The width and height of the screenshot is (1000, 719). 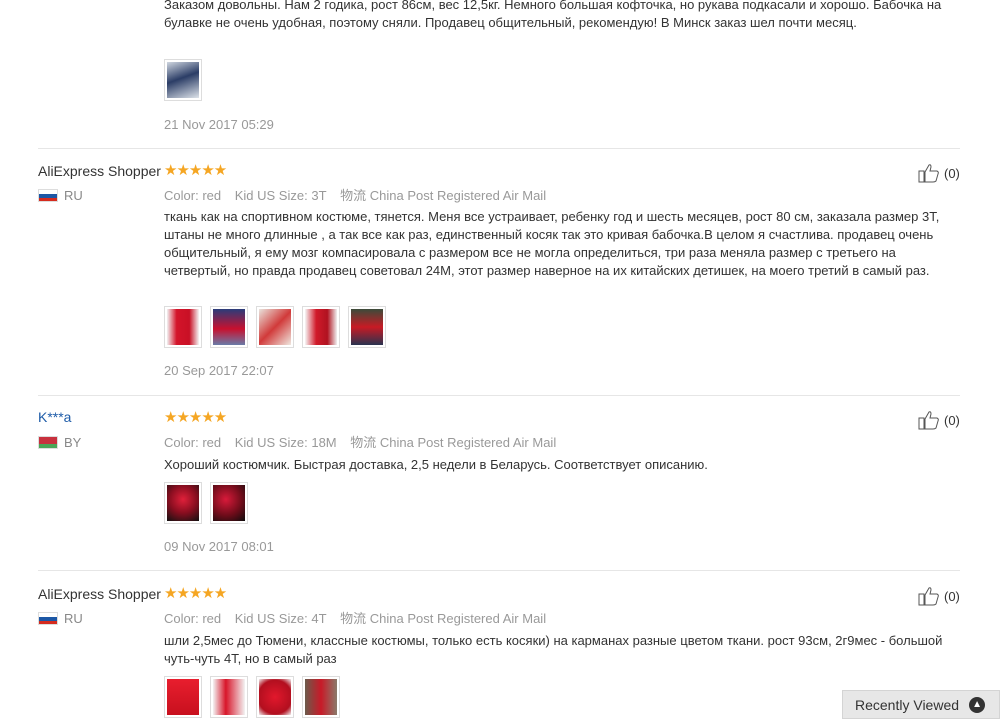 What do you see at coordinates (219, 124) in the screenshot?
I see `review-date: 21 Nov 2017 05:29` at bounding box center [219, 124].